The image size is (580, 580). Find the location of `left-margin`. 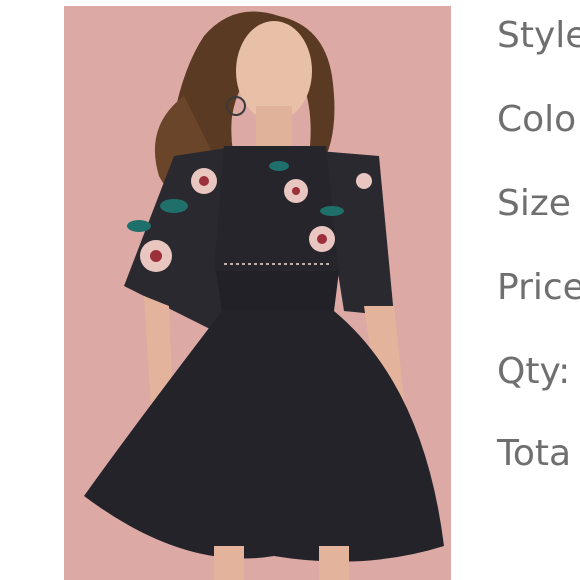

left-margin is located at coordinates (32, 290).